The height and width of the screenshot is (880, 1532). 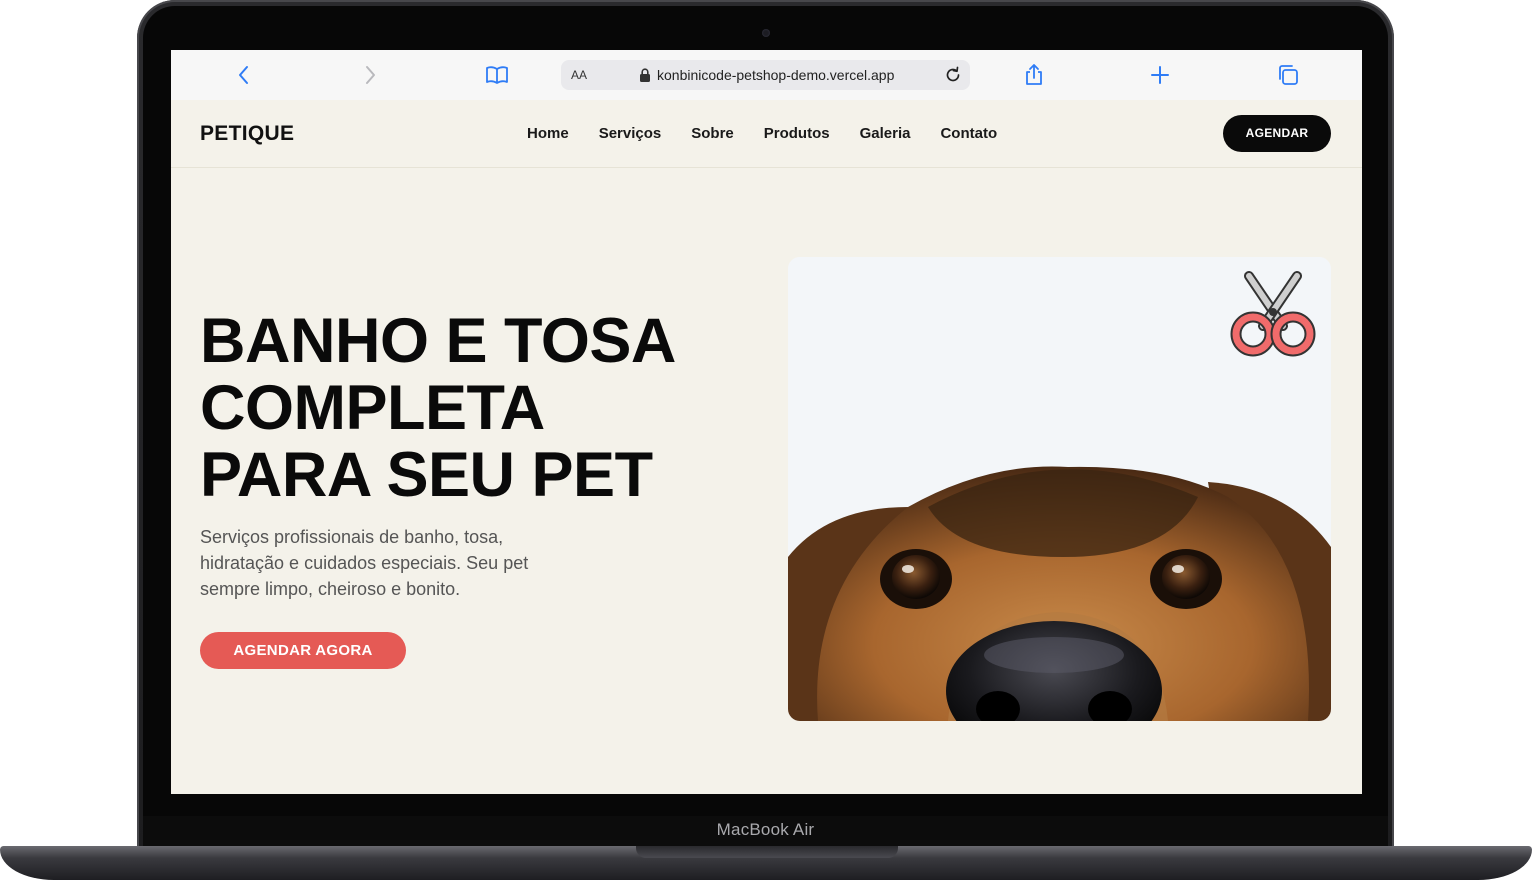 What do you see at coordinates (372, 408) in the screenshot?
I see `hero-title-line: COMPLETA` at bounding box center [372, 408].